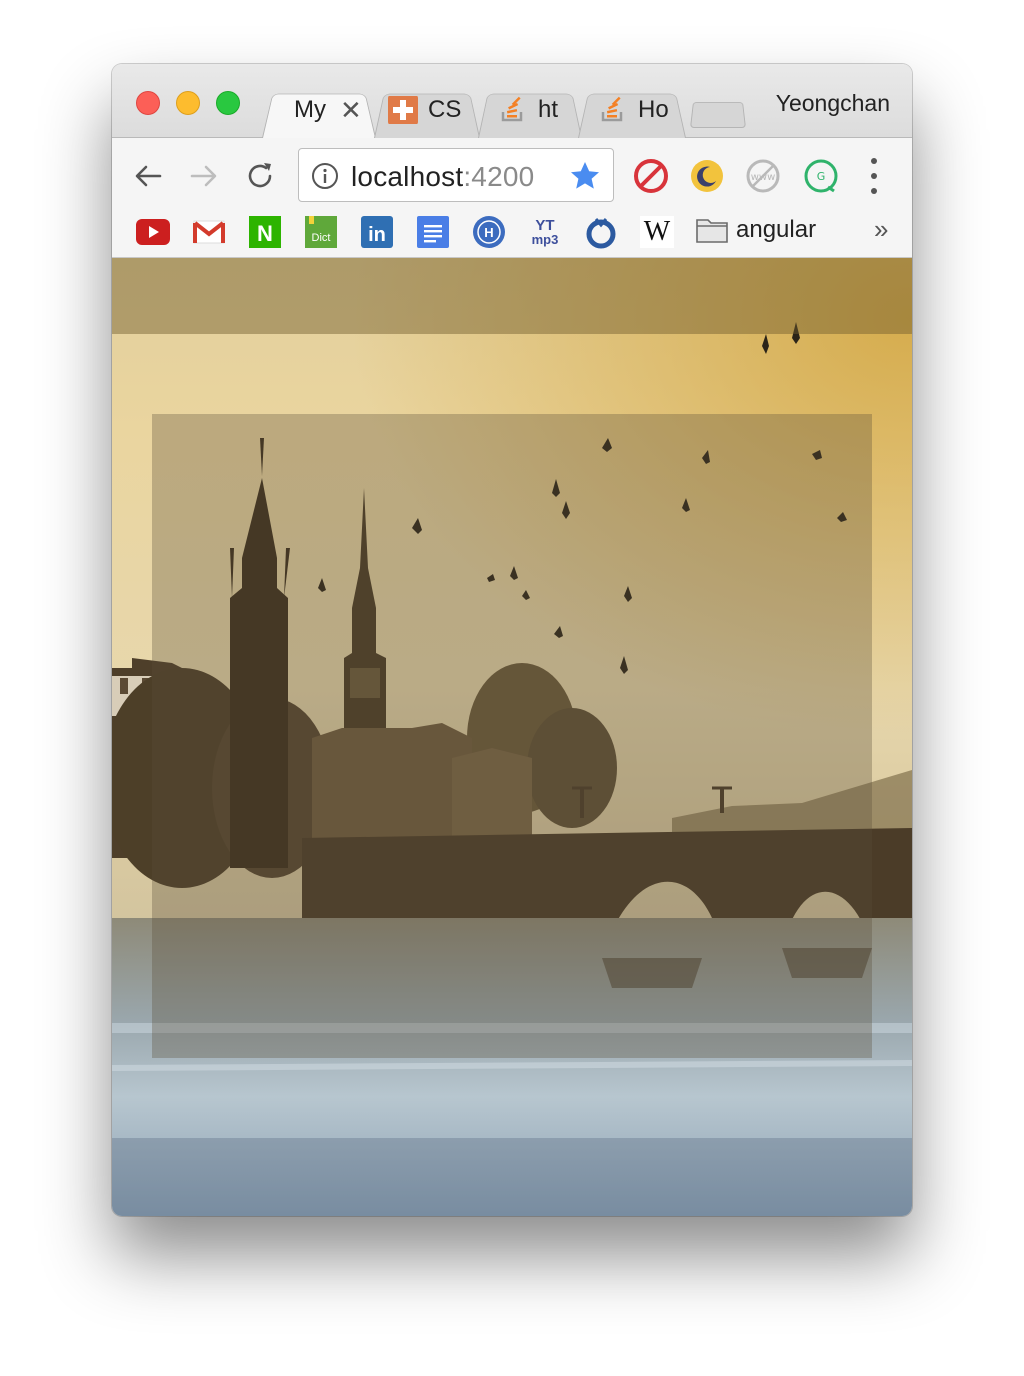 The height and width of the screenshot is (1376, 1024). I want to click on minimize-window-button, so click(188, 103).